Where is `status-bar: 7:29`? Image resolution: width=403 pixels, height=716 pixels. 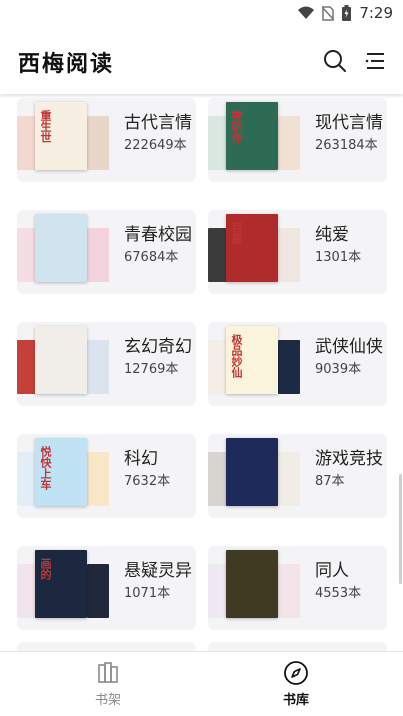 status-bar: 7:29 is located at coordinates (201, 15).